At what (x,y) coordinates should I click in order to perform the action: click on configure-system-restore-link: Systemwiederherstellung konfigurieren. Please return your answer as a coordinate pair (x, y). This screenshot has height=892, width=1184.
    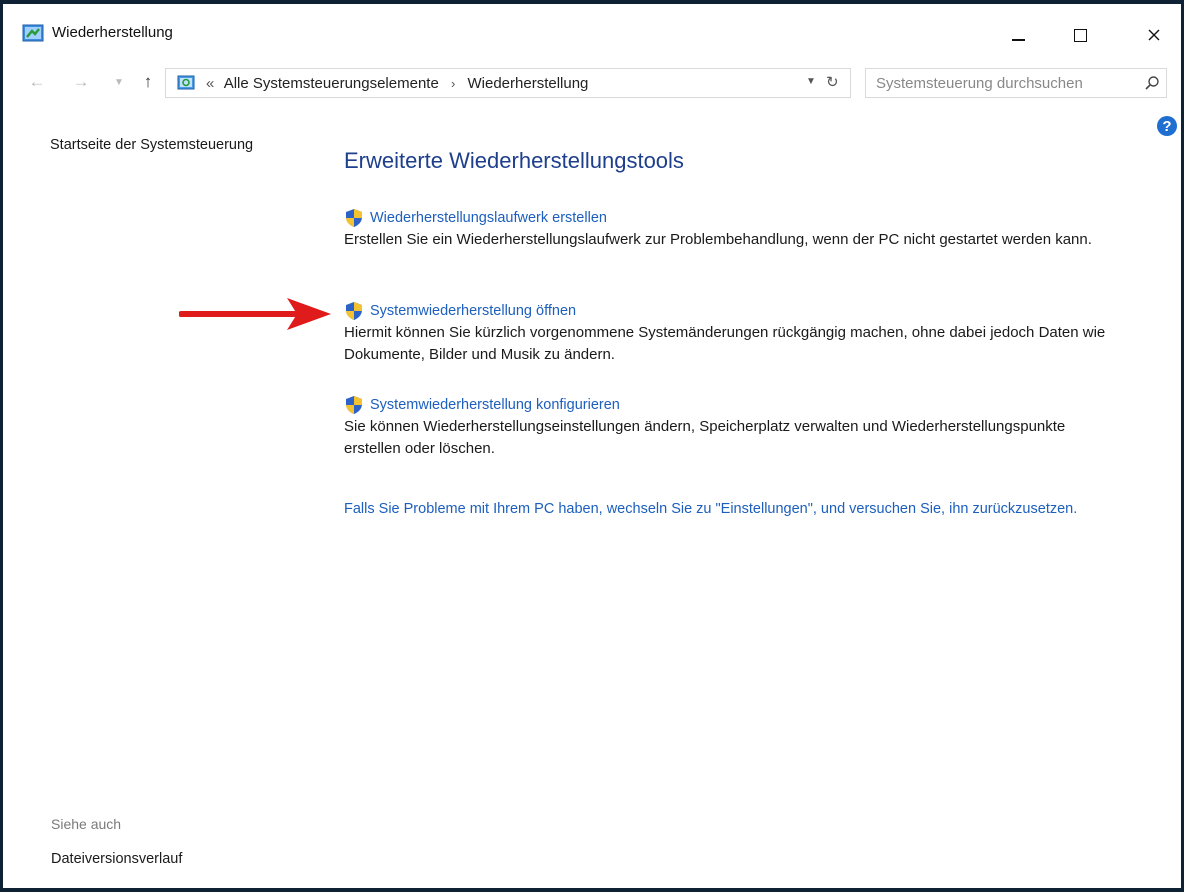
    Looking at the image, I should click on (734, 405).